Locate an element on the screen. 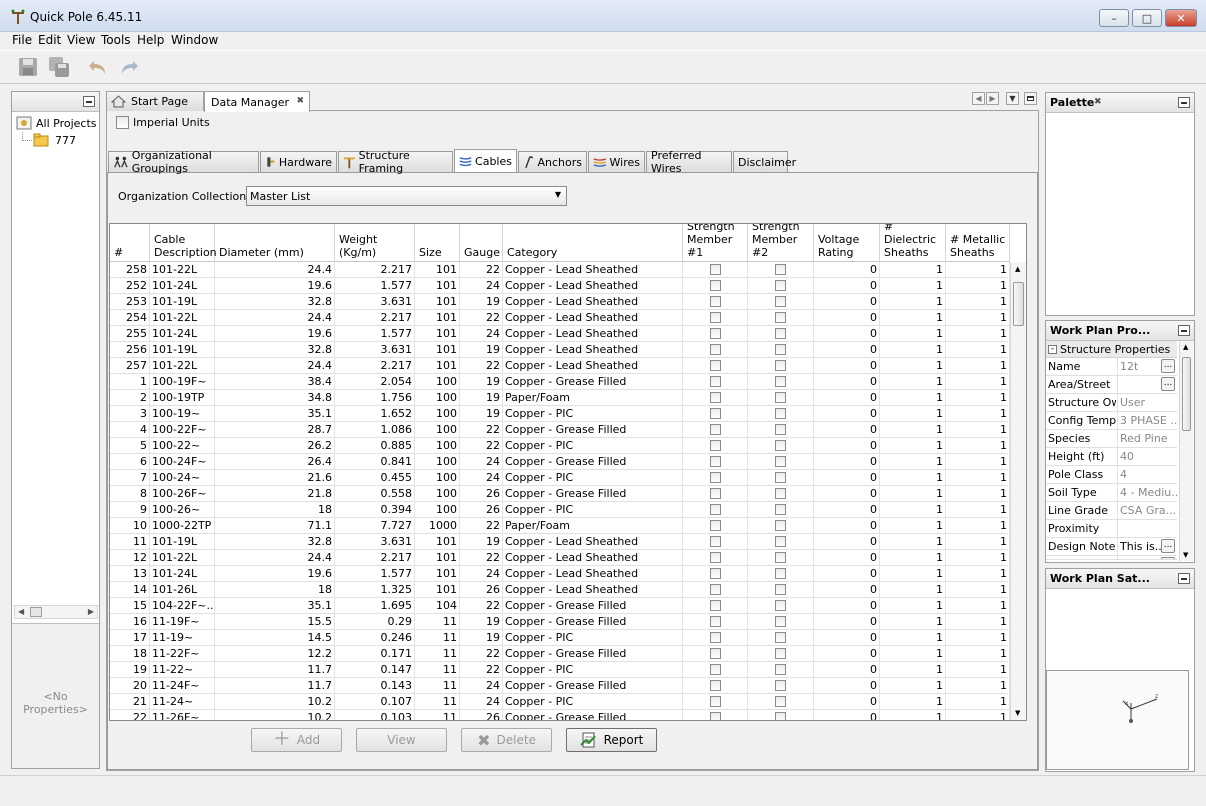 The width and height of the screenshot is (1206, 806). delete-button: ✖ Delete is located at coordinates (506, 740).